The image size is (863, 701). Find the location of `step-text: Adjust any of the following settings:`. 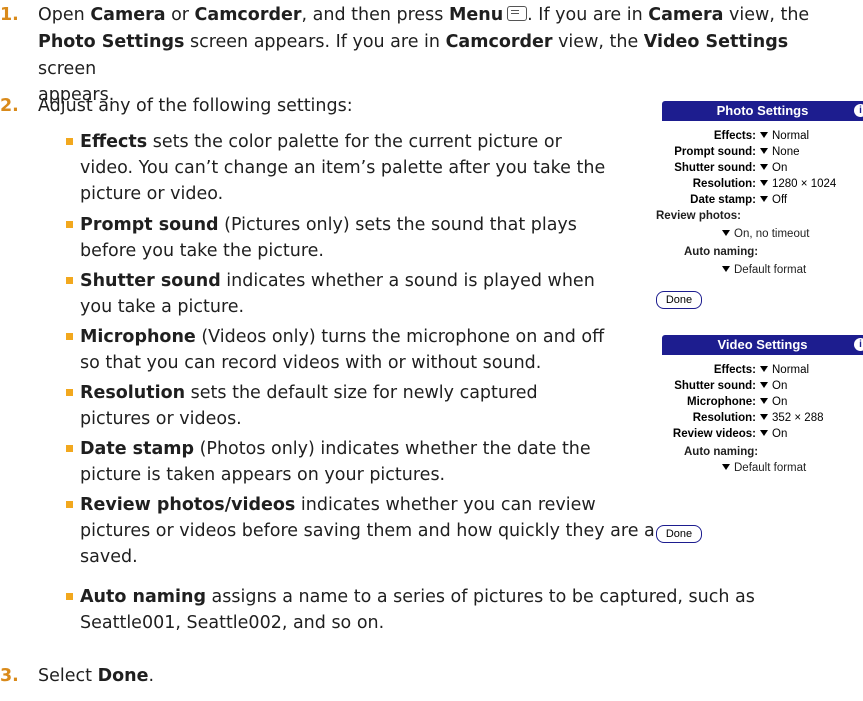

step-text: Adjust any of the following settings: is located at coordinates (195, 106).